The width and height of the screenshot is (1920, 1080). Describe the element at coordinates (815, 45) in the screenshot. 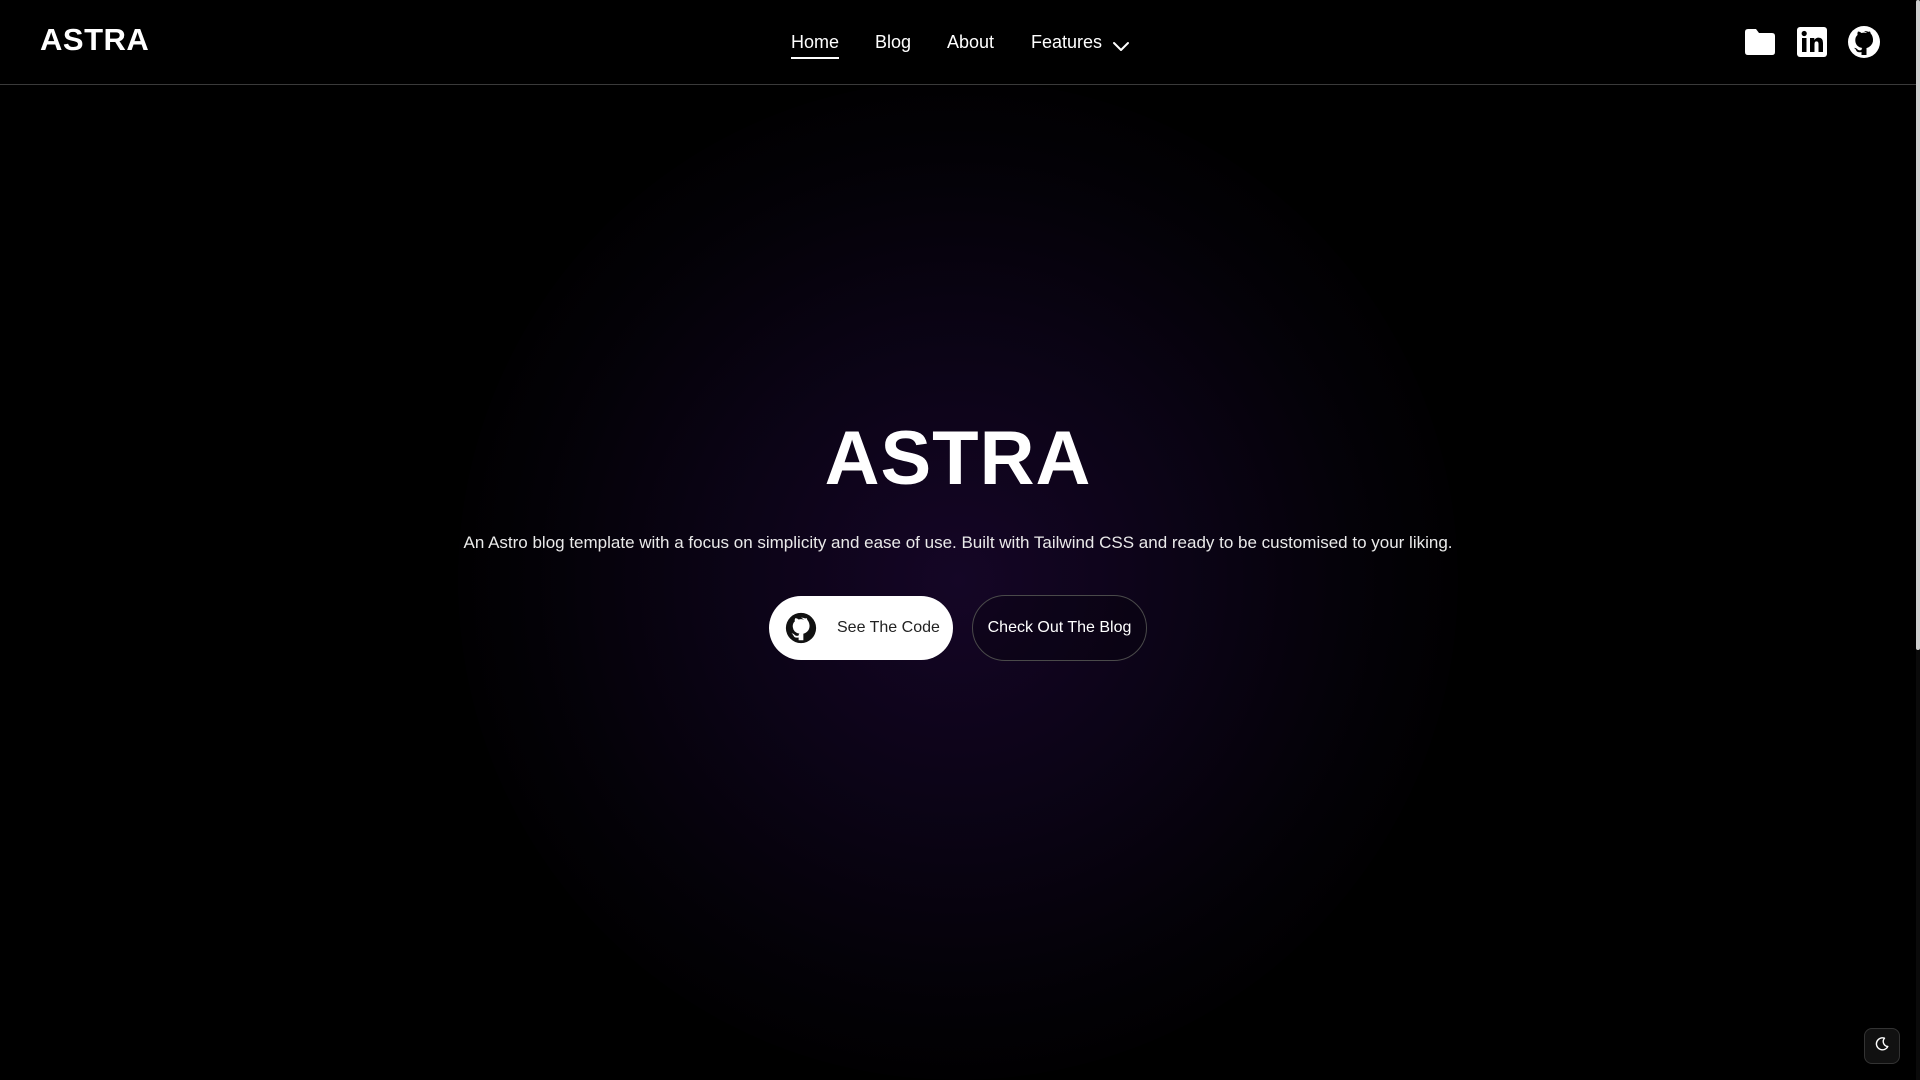

I see `nav-link-home: Home` at that location.